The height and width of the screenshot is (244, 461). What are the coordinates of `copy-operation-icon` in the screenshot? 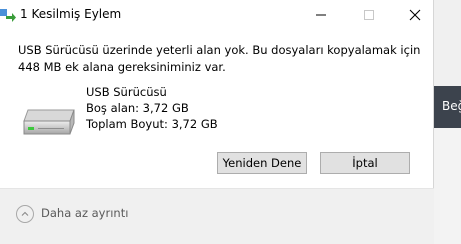 It's located at (8, 15).